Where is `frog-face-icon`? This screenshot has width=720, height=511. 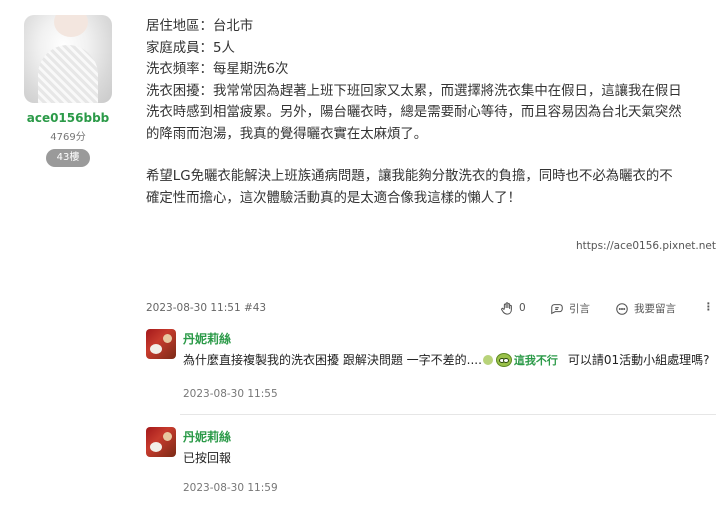
frog-face-icon is located at coordinates (503, 359).